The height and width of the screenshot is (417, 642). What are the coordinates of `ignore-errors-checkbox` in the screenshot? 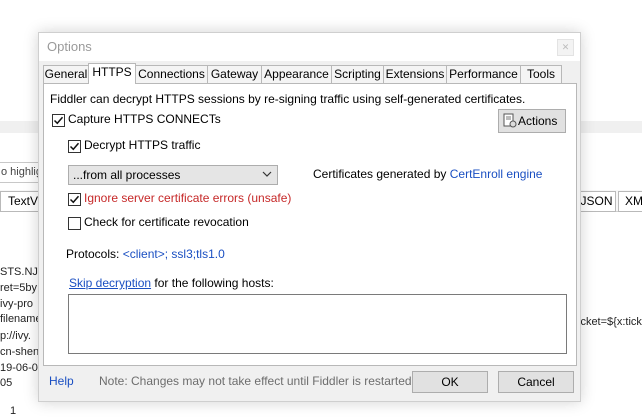 It's located at (74, 199).